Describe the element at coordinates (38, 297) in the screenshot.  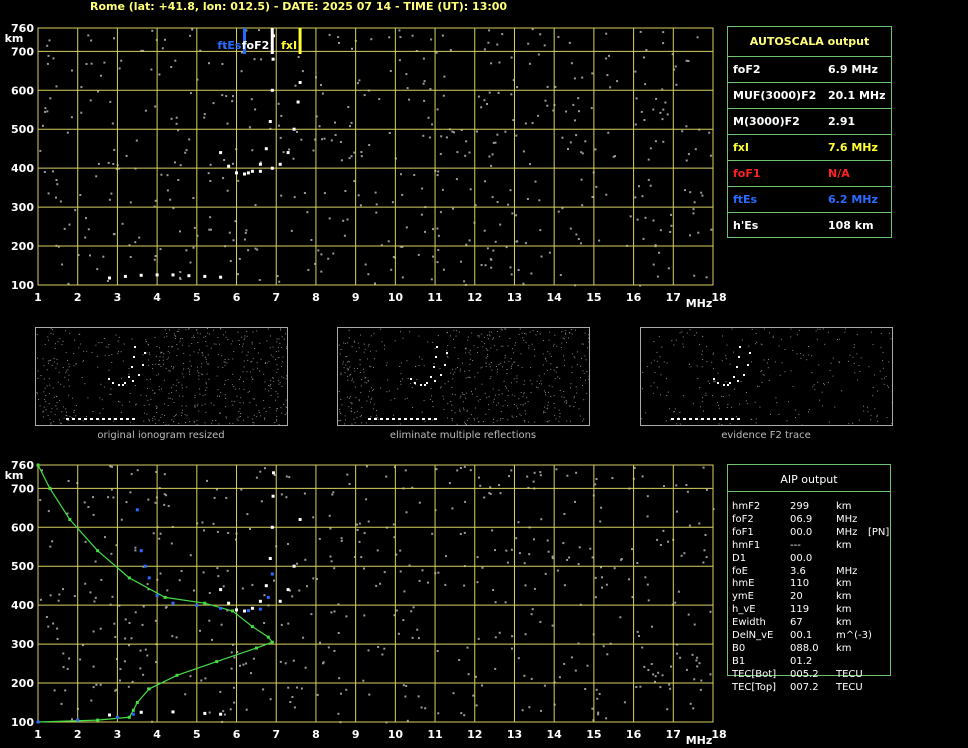
I see `x-tick-label: 1` at that location.